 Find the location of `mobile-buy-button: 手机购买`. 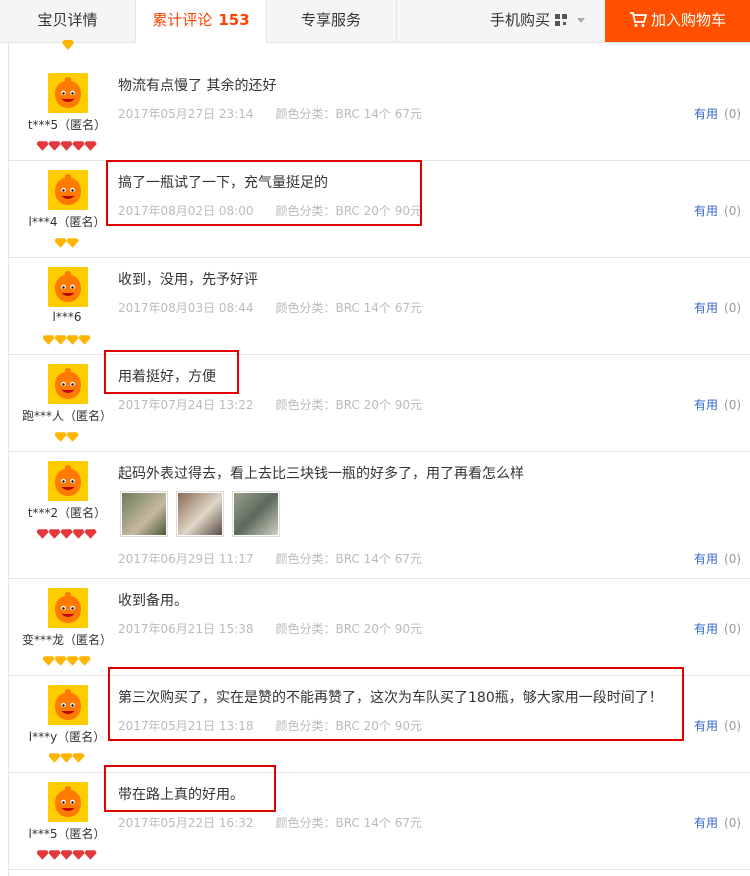

mobile-buy-button: 手机购买 is located at coordinates (538, 21).